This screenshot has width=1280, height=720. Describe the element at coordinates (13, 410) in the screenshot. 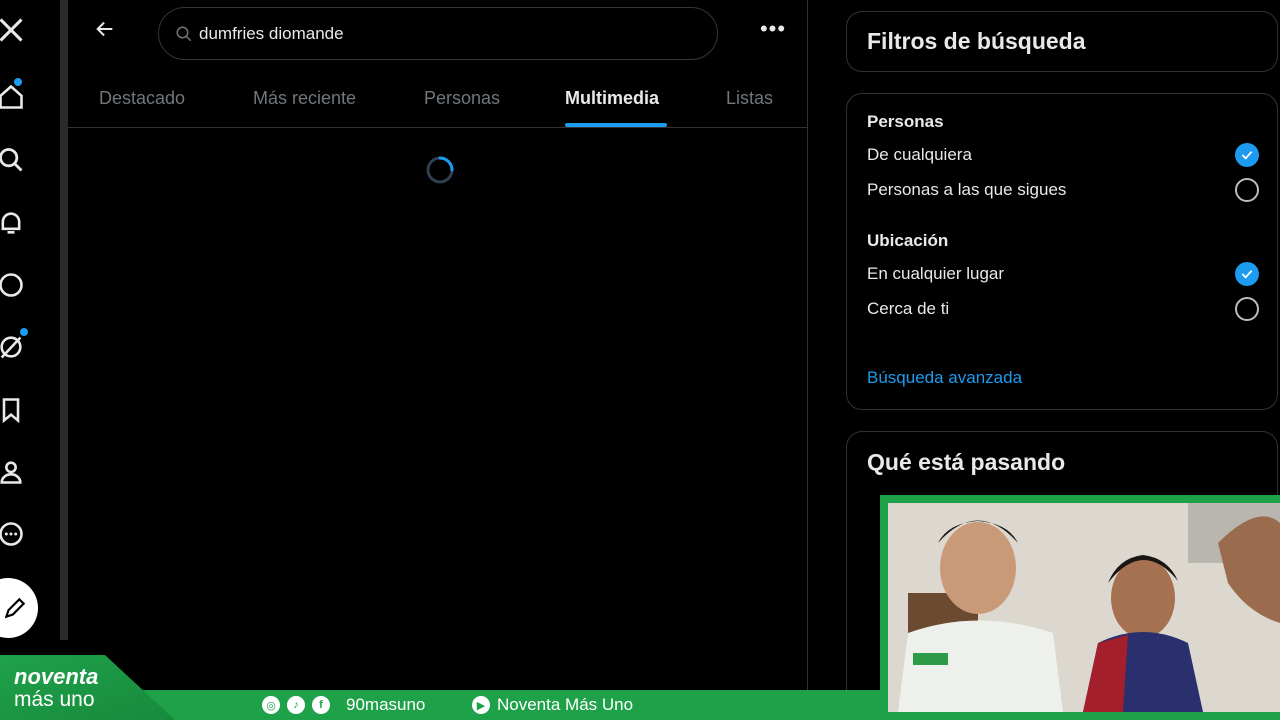

I see `bookmarks-icon` at that location.